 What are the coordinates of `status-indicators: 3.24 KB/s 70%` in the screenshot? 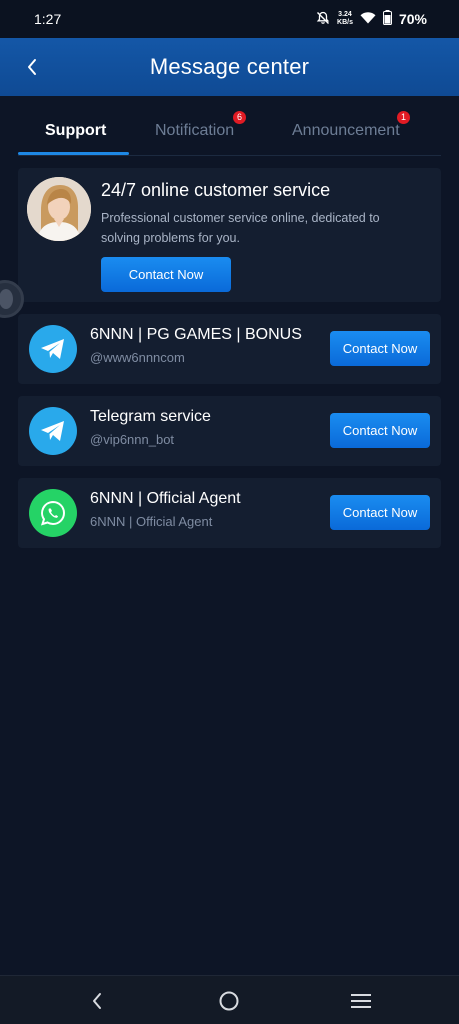 It's located at (371, 19).